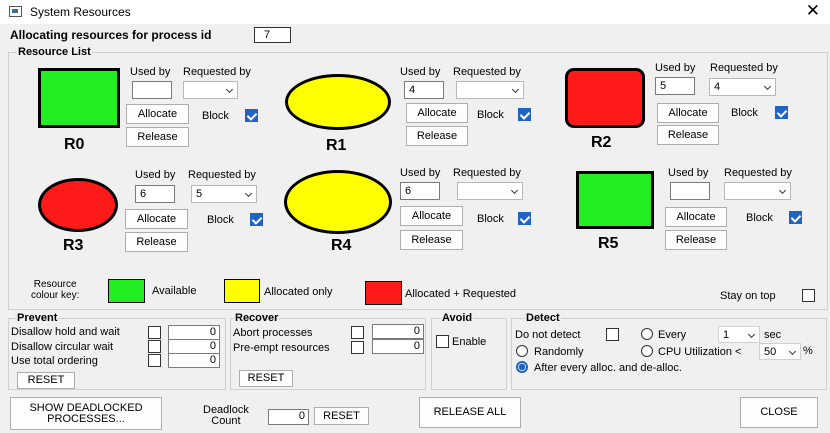 The height and width of the screenshot is (433, 830). What do you see at coordinates (341, 416) in the screenshot?
I see `deadlock-reset-button: RESET` at bounding box center [341, 416].